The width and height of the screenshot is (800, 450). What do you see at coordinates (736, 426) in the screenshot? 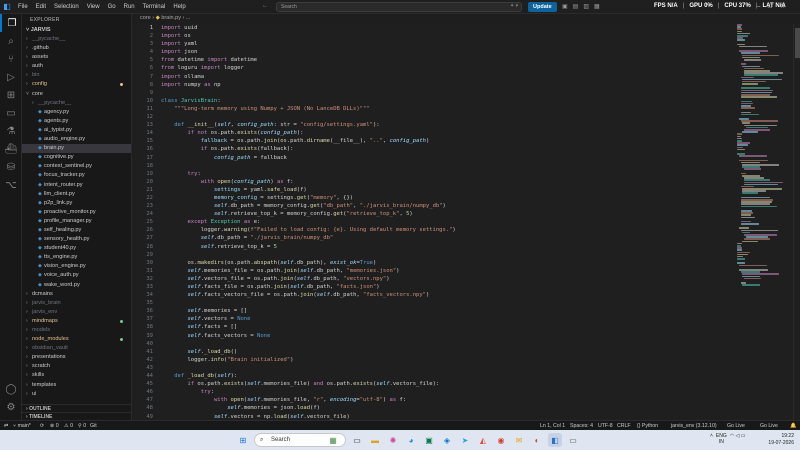
I see `go-live-status: Go Live` at bounding box center [736, 426].